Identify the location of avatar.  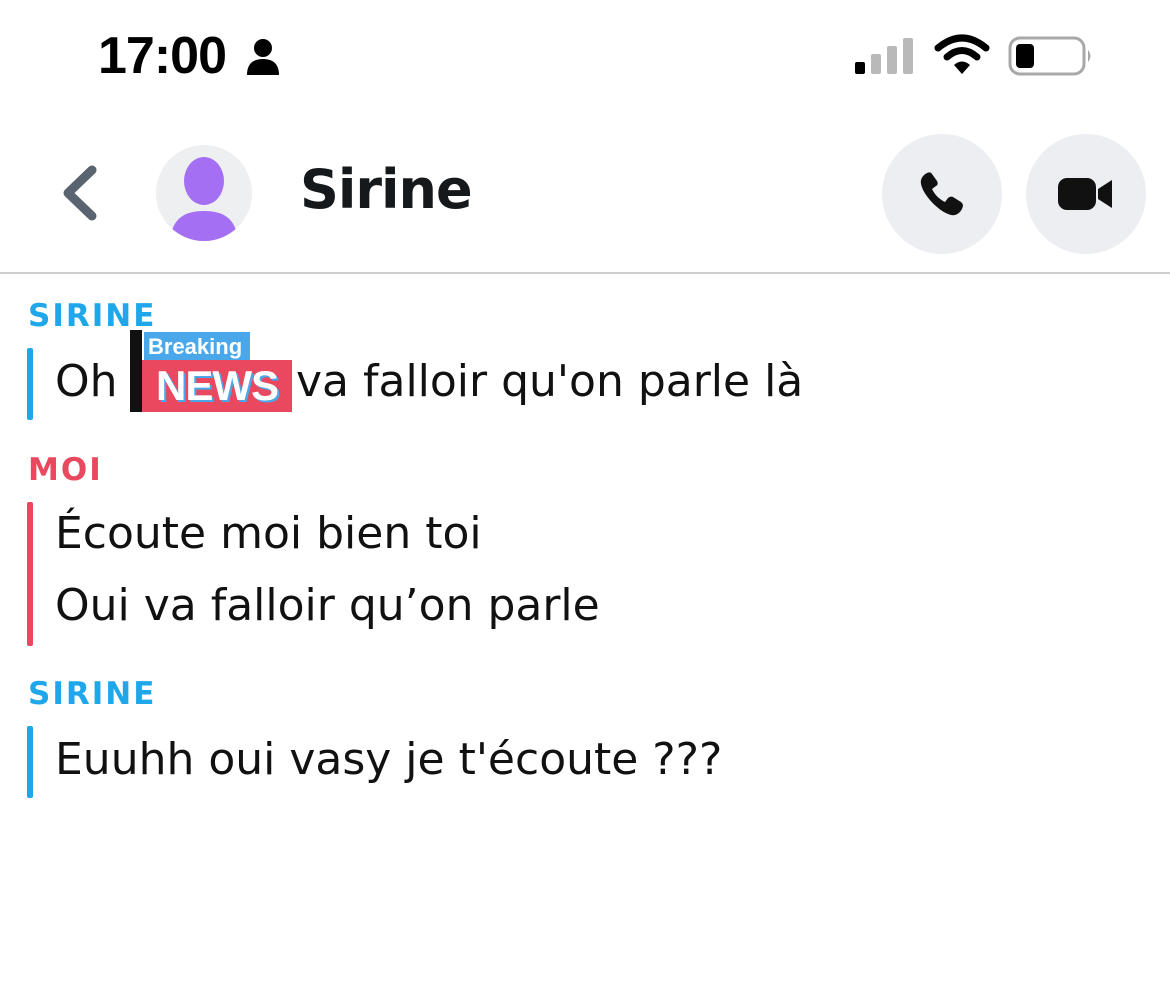
(204, 193).